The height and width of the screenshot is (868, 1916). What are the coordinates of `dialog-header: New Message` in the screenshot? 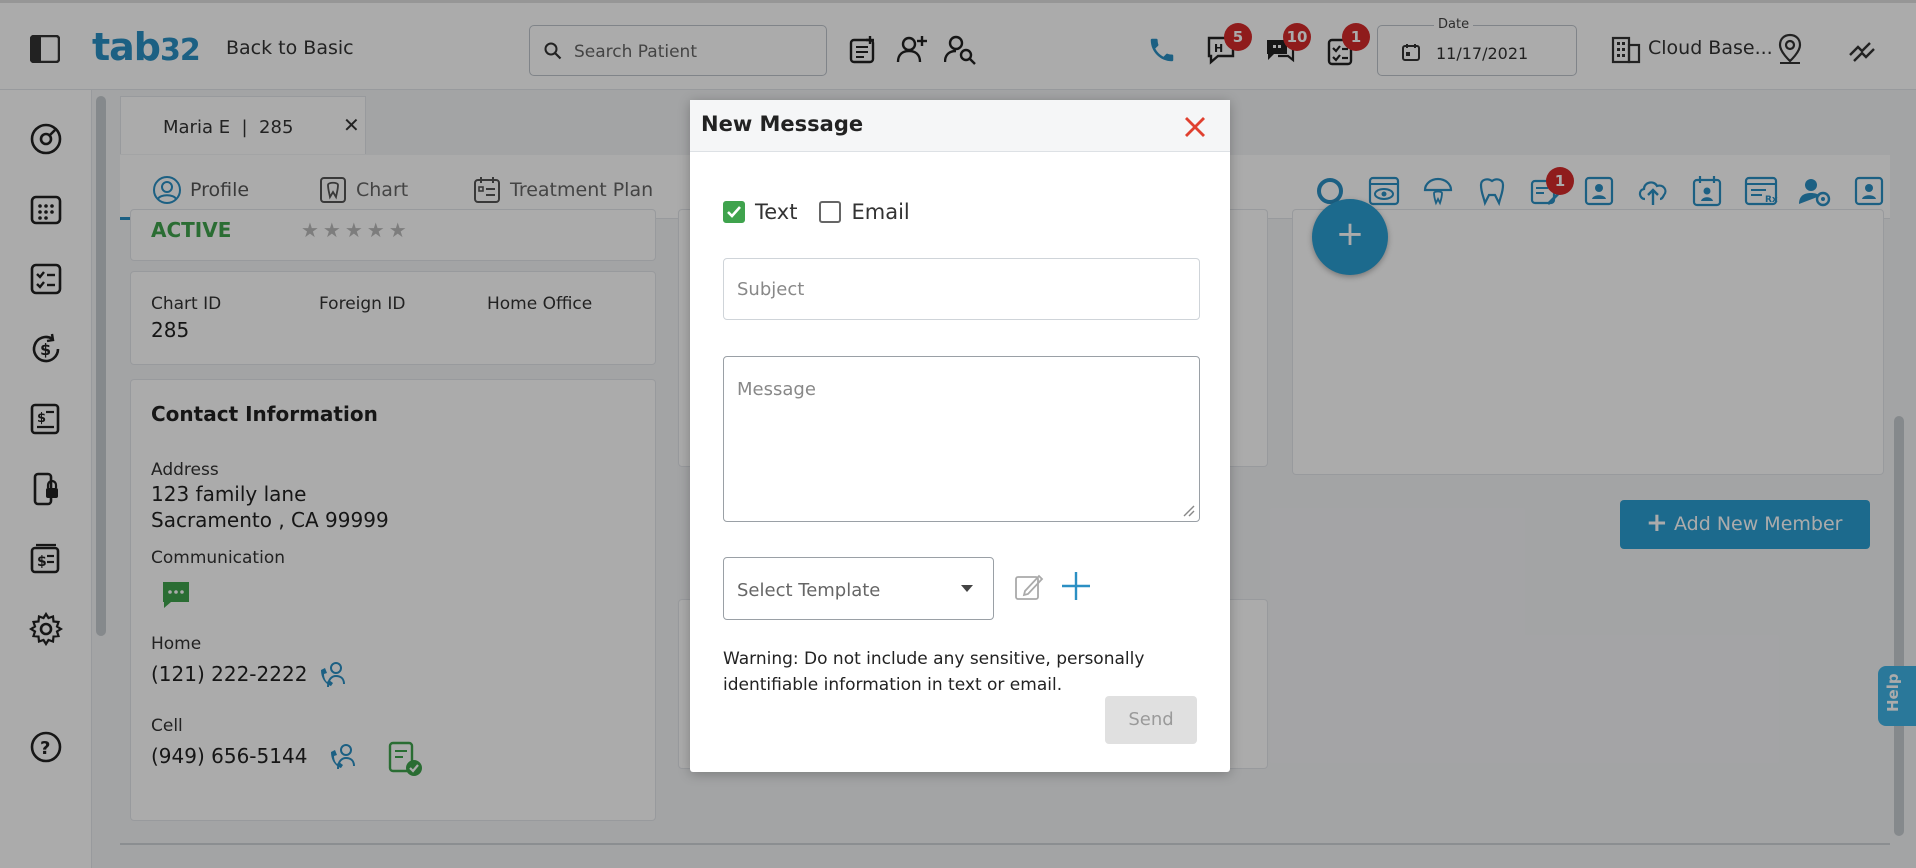 It's located at (960, 126).